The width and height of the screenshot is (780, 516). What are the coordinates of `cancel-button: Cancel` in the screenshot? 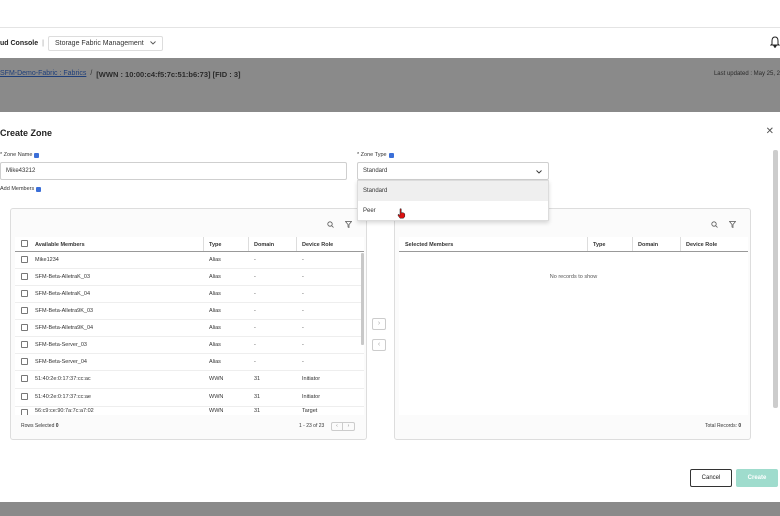 It's located at (711, 478).